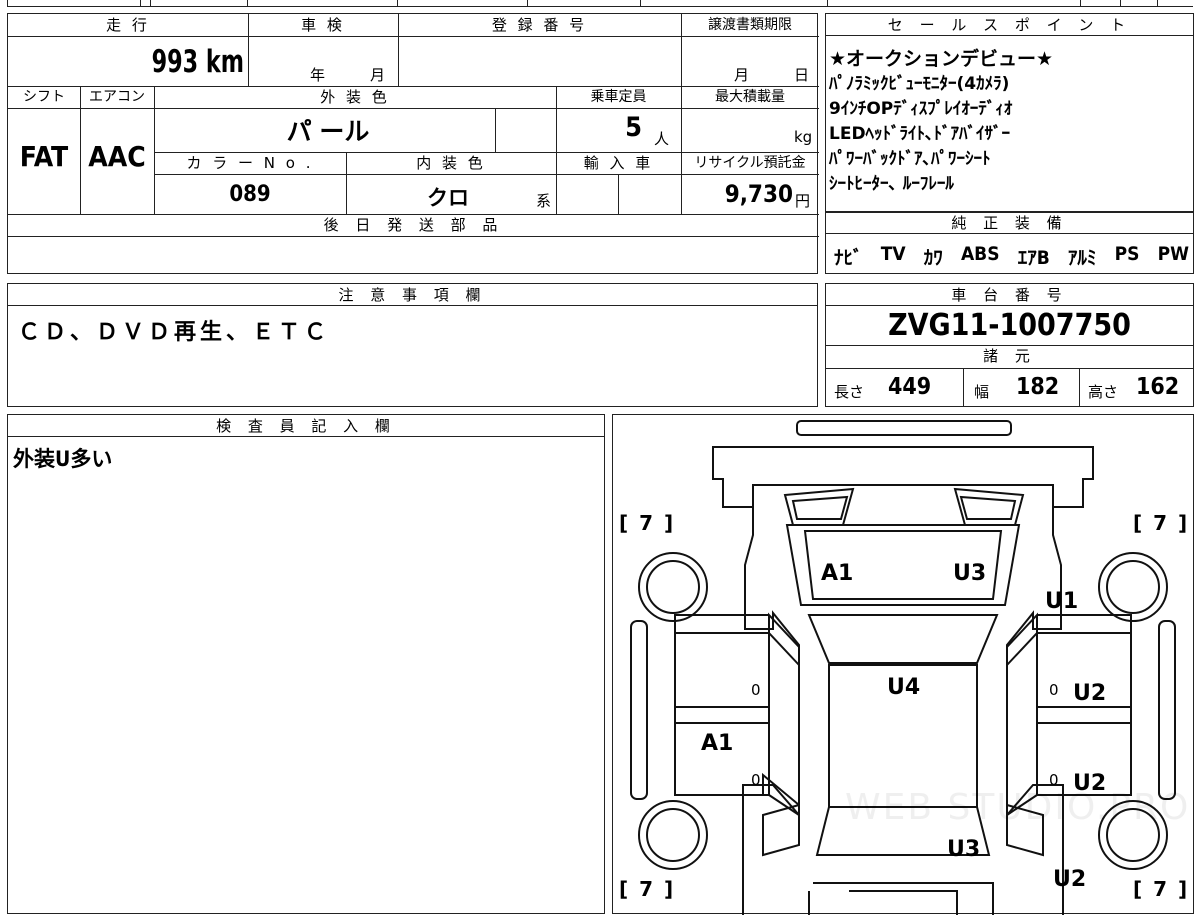 The height and width of the screenshot is (915, 1200). Describe the element at coordinates (1018, 807) in the screenshot. I see `watermark: WEB STUDIO.PRO` at that location.